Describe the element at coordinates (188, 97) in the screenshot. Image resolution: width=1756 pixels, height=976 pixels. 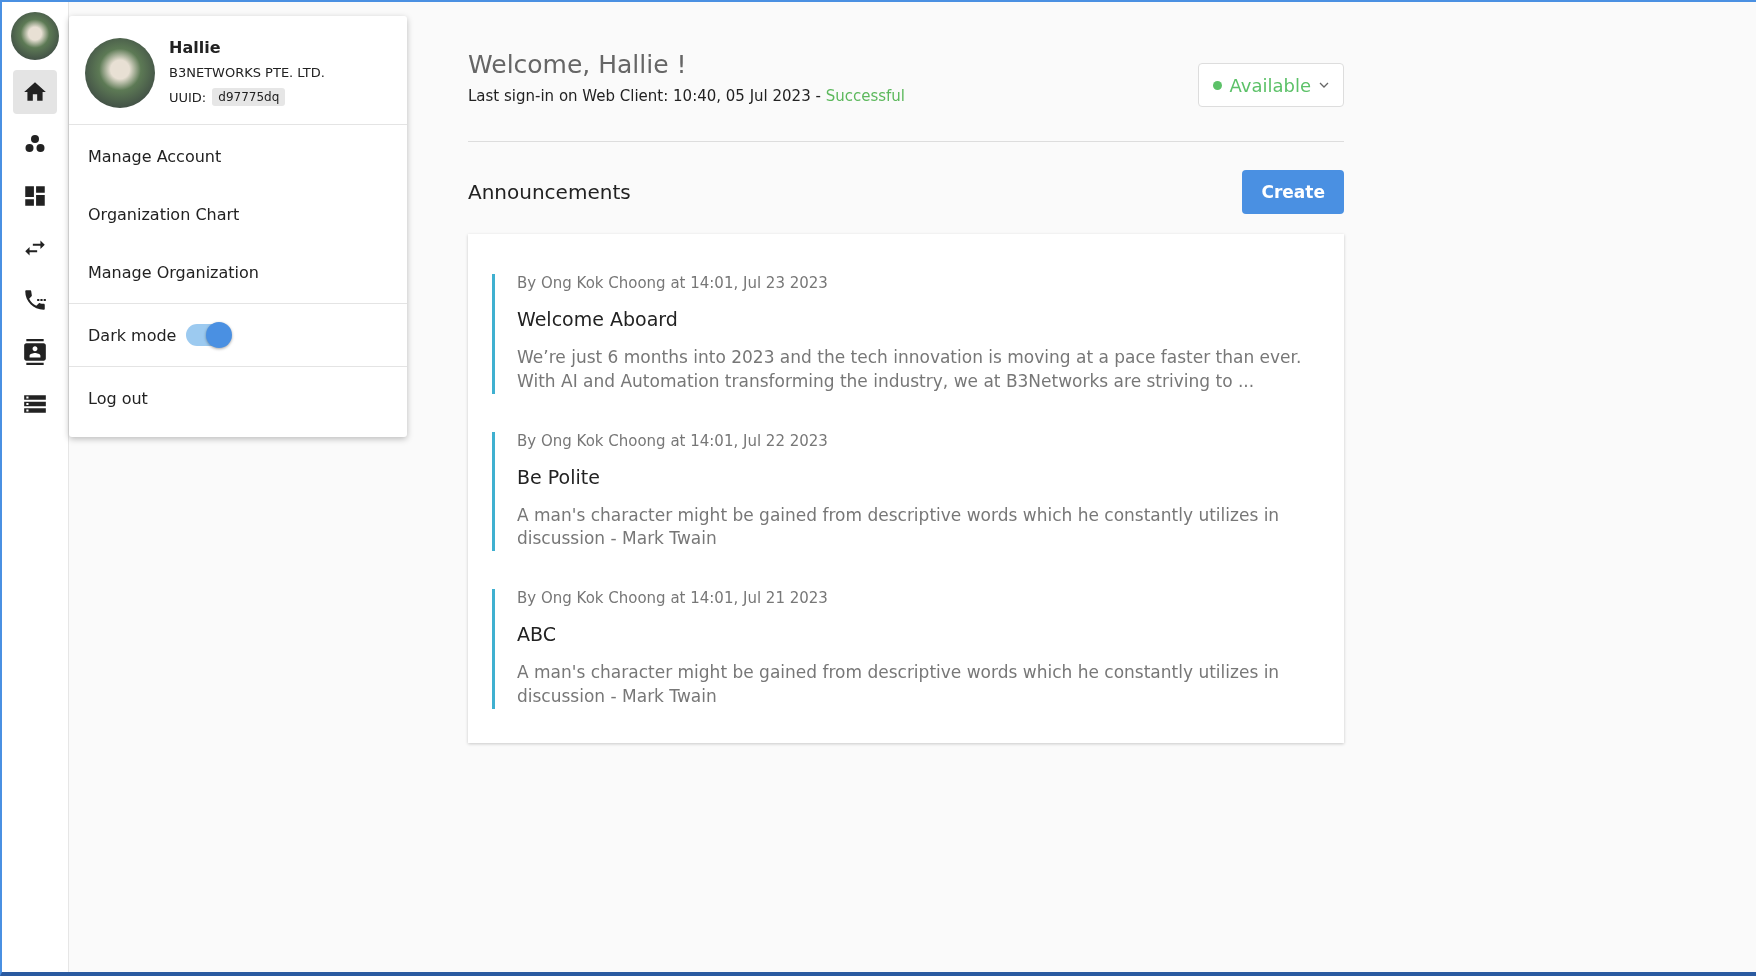
I see `uuid-label: UUID:` at that location.